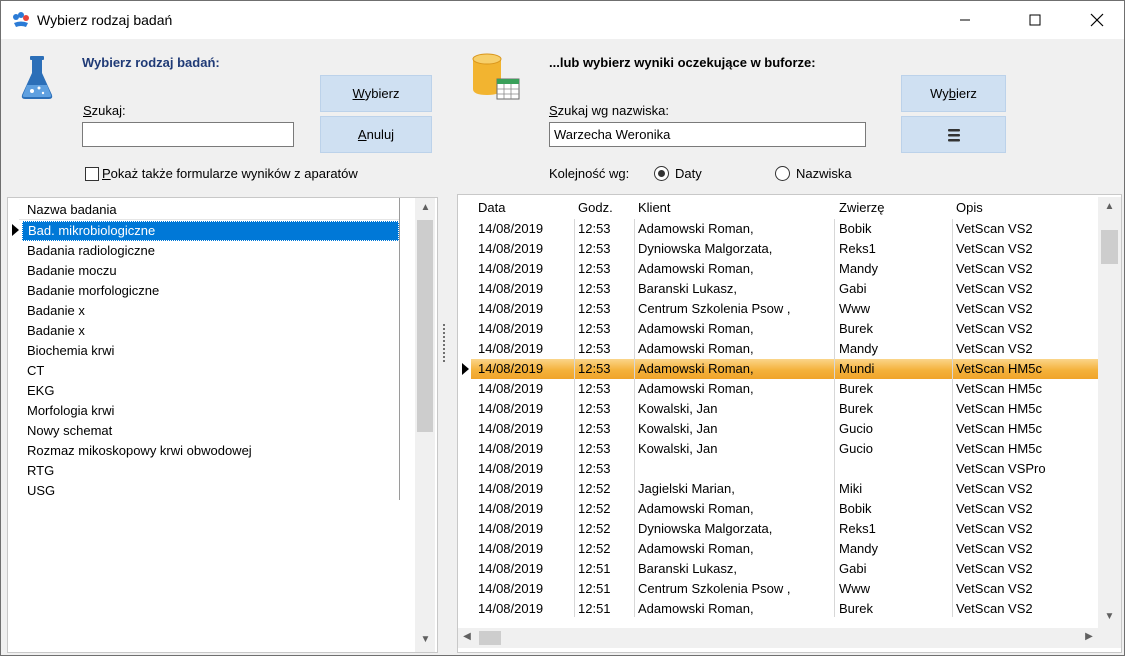 This screenshot has height=656, width=1125. What do you see at coordinates (965, 20) in the screenshot?
I see `minimize-button` at bounding box center [965, 20].